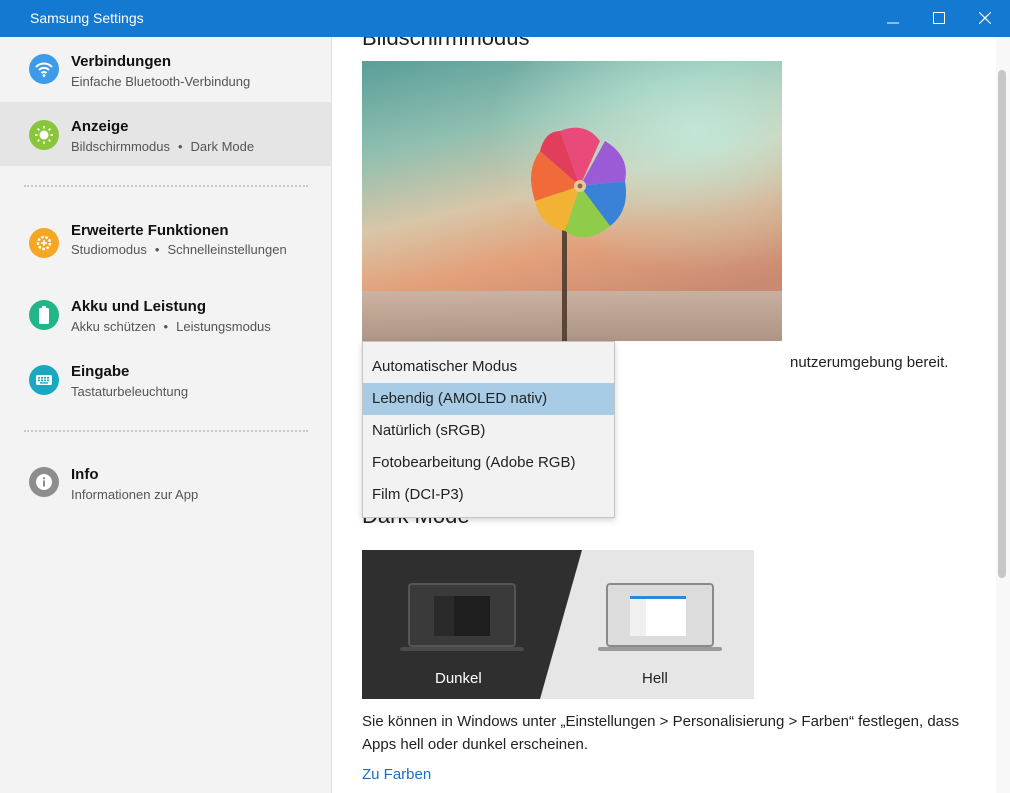  What do you see at coordinates (165, 134) in the screenshot?
I see `sidebar-item-anzeige: Anzeige Bildschirmmodus • Dark Mode` at bounding box center [165, 134].